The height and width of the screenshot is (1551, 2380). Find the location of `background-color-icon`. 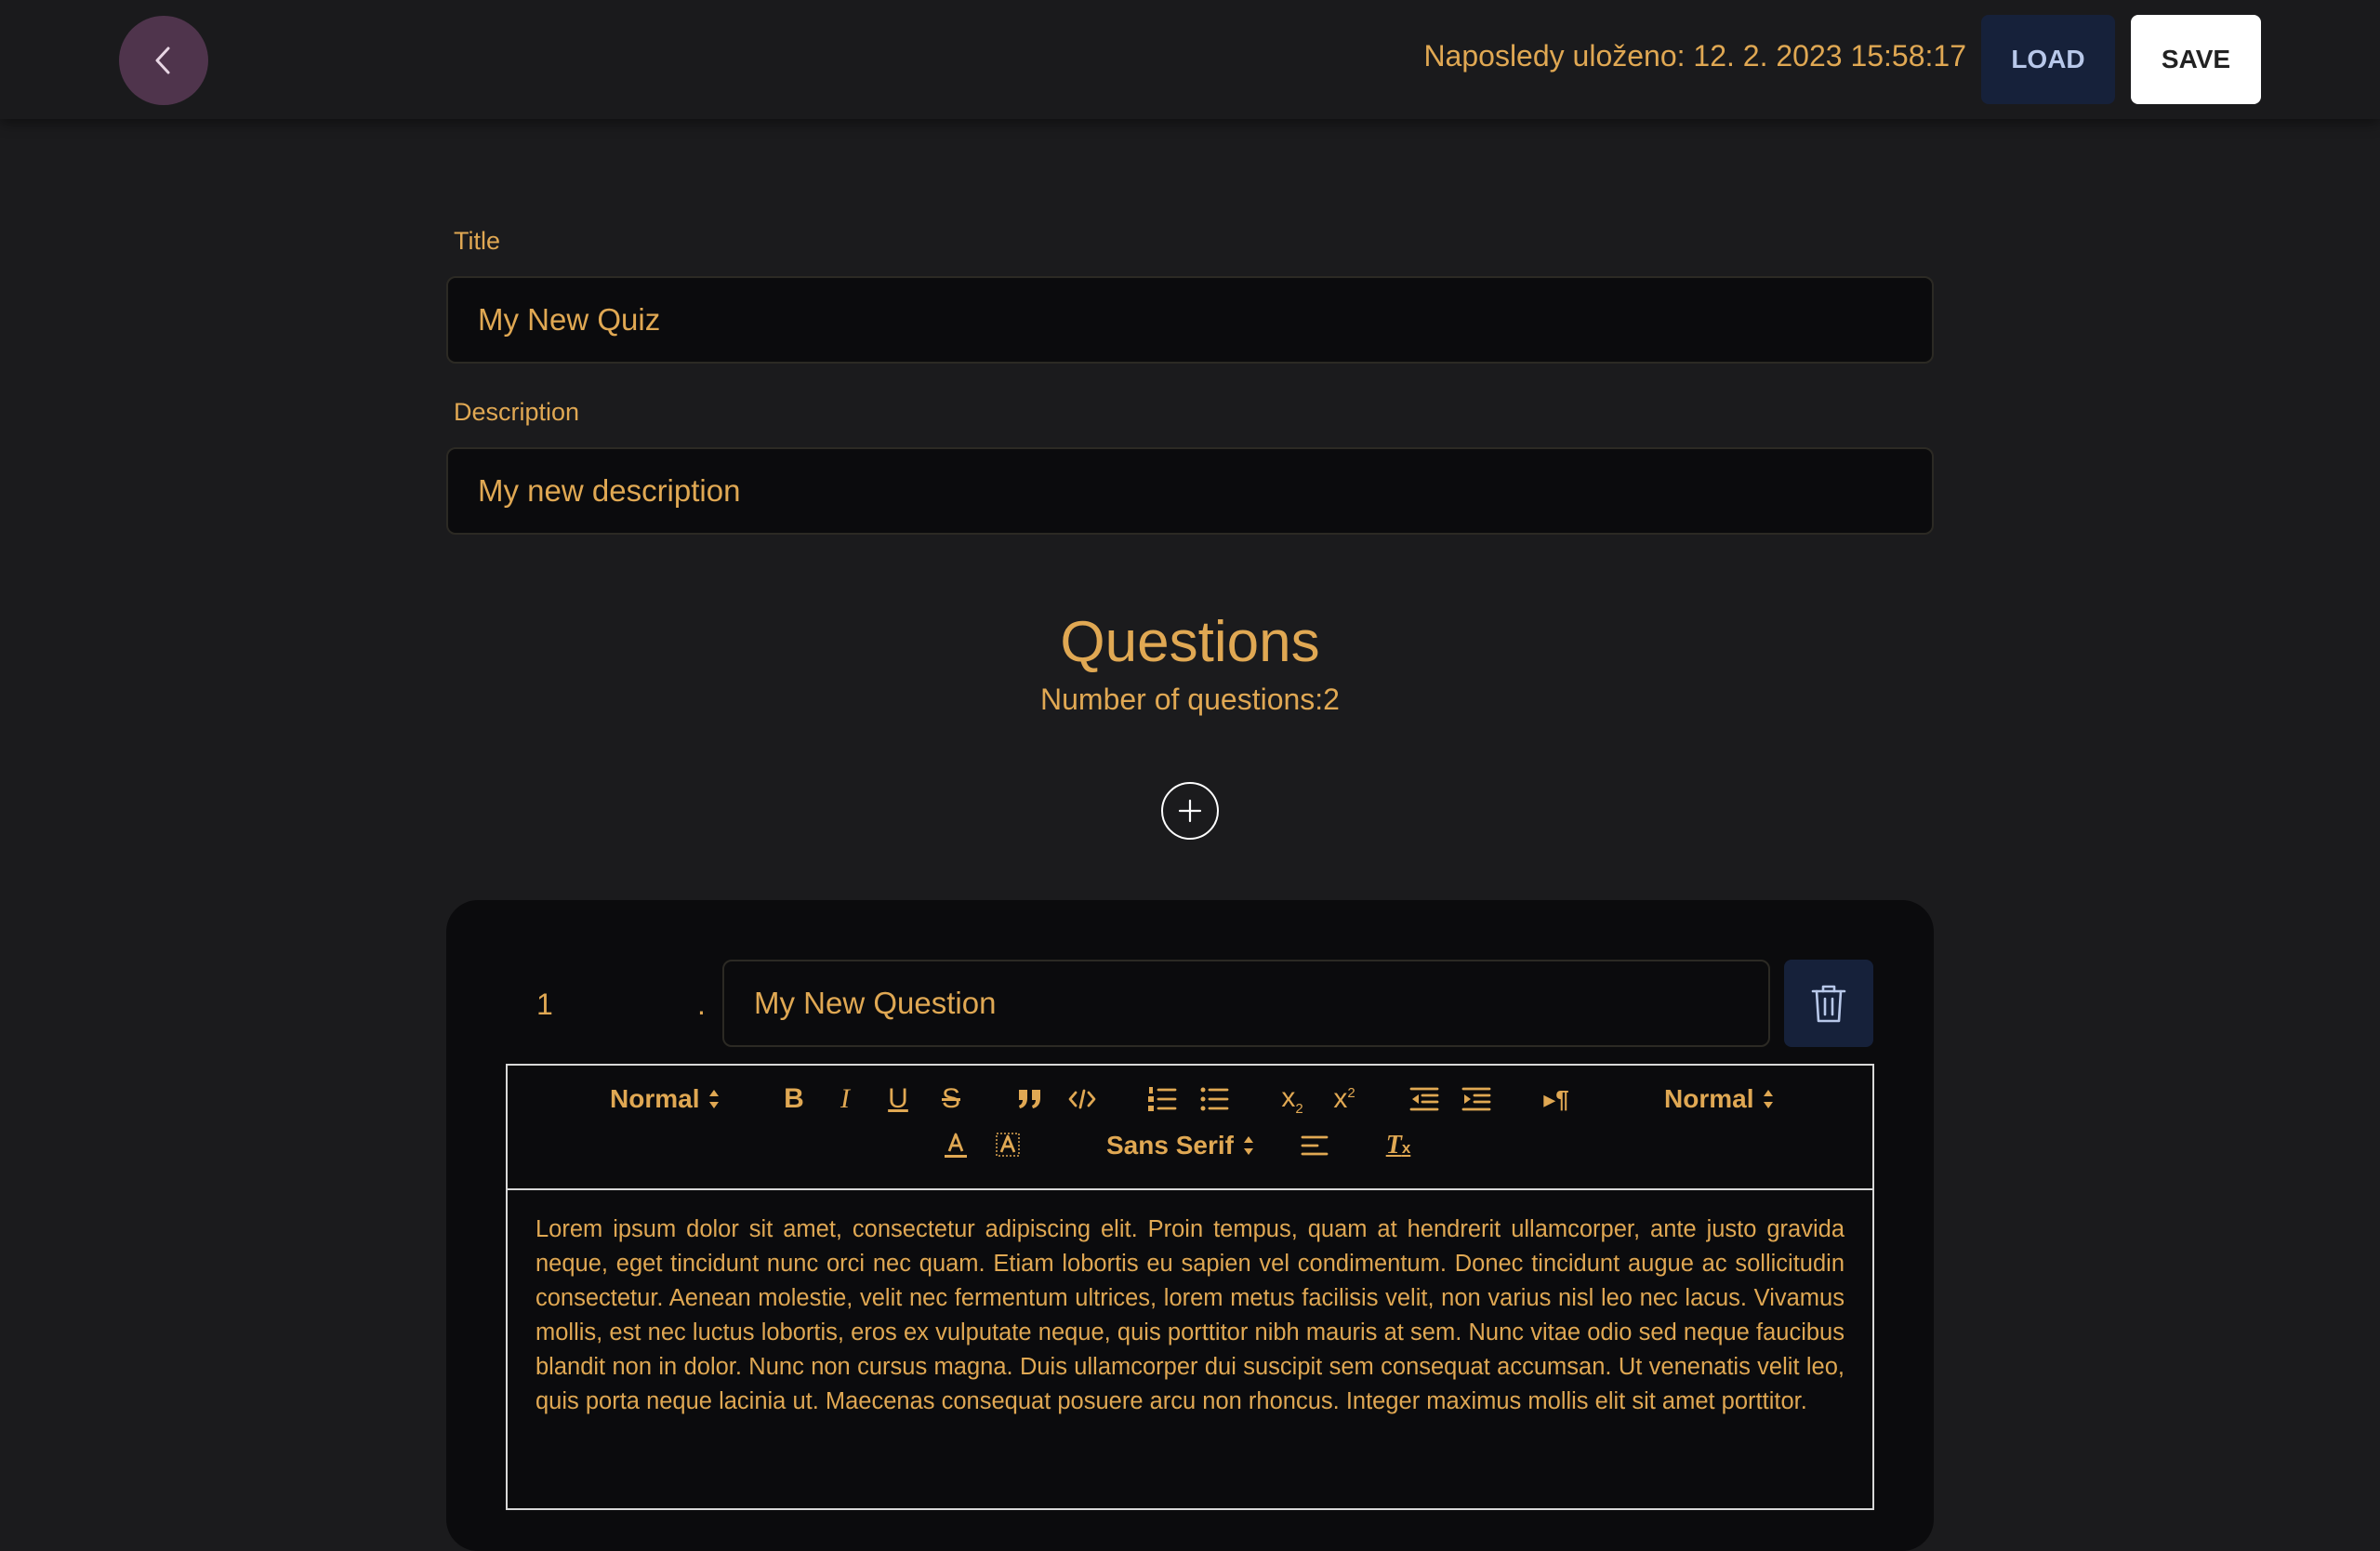

background-color-icon is located at coordinates (1008, 1145).